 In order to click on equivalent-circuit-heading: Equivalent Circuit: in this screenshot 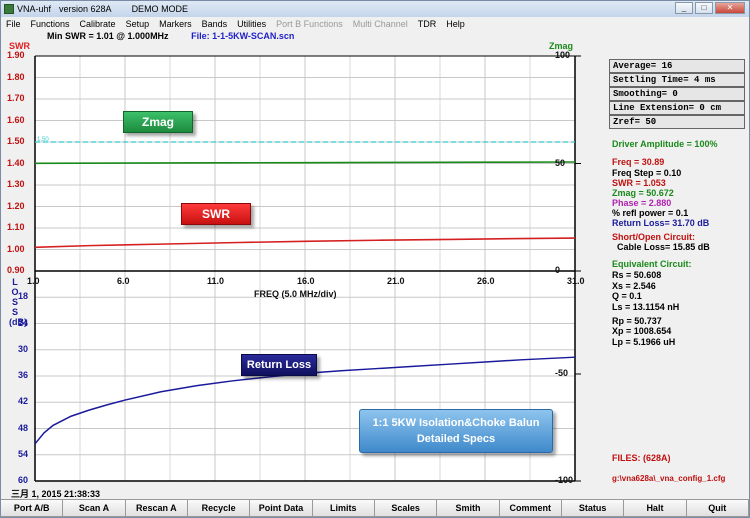, I will do `click(652, 264)`.